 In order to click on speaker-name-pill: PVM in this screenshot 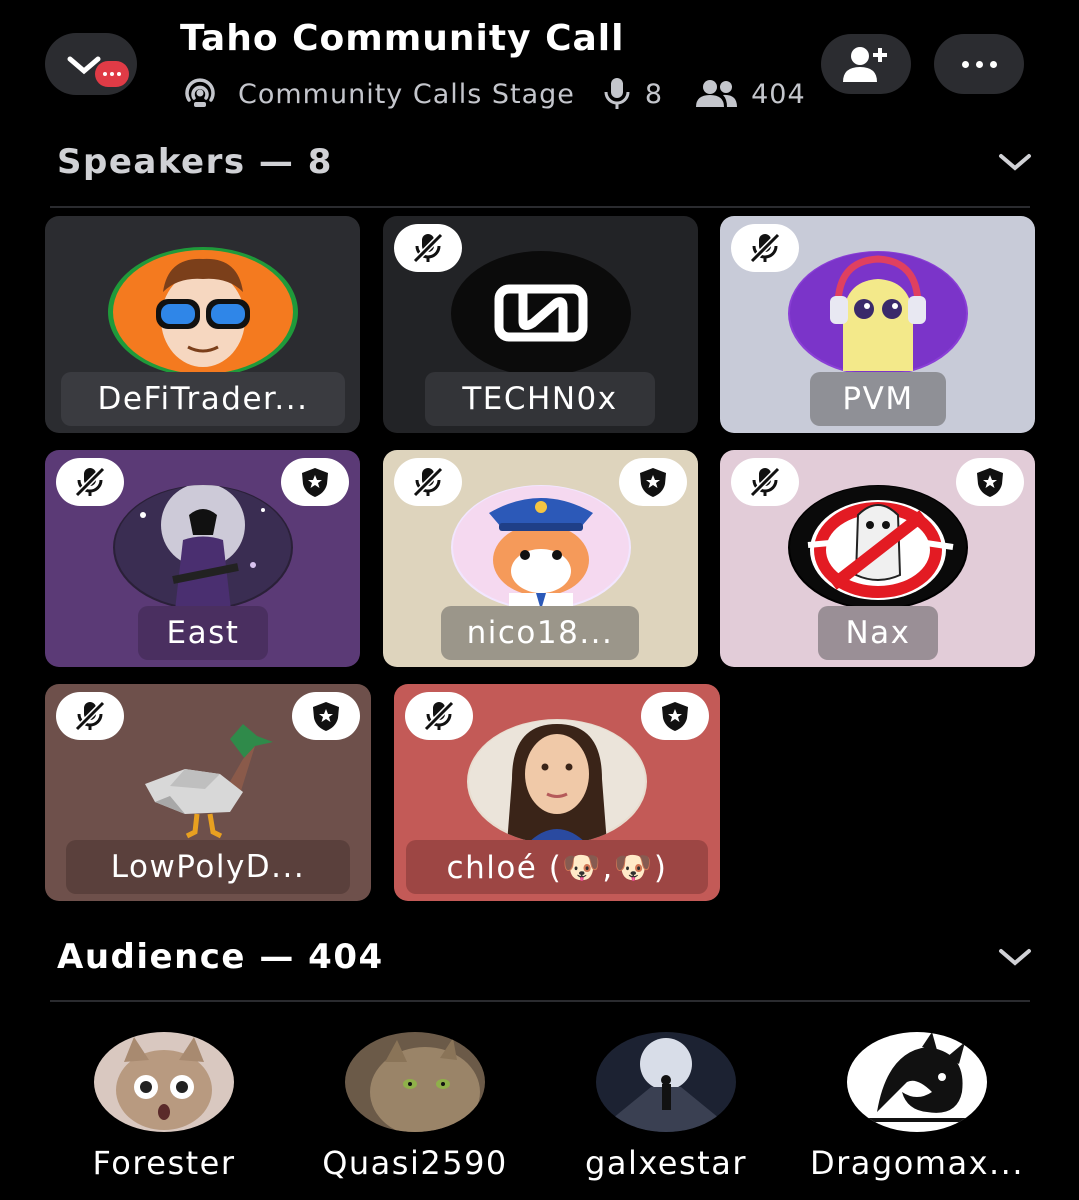, I will do `click(878, 399)`.